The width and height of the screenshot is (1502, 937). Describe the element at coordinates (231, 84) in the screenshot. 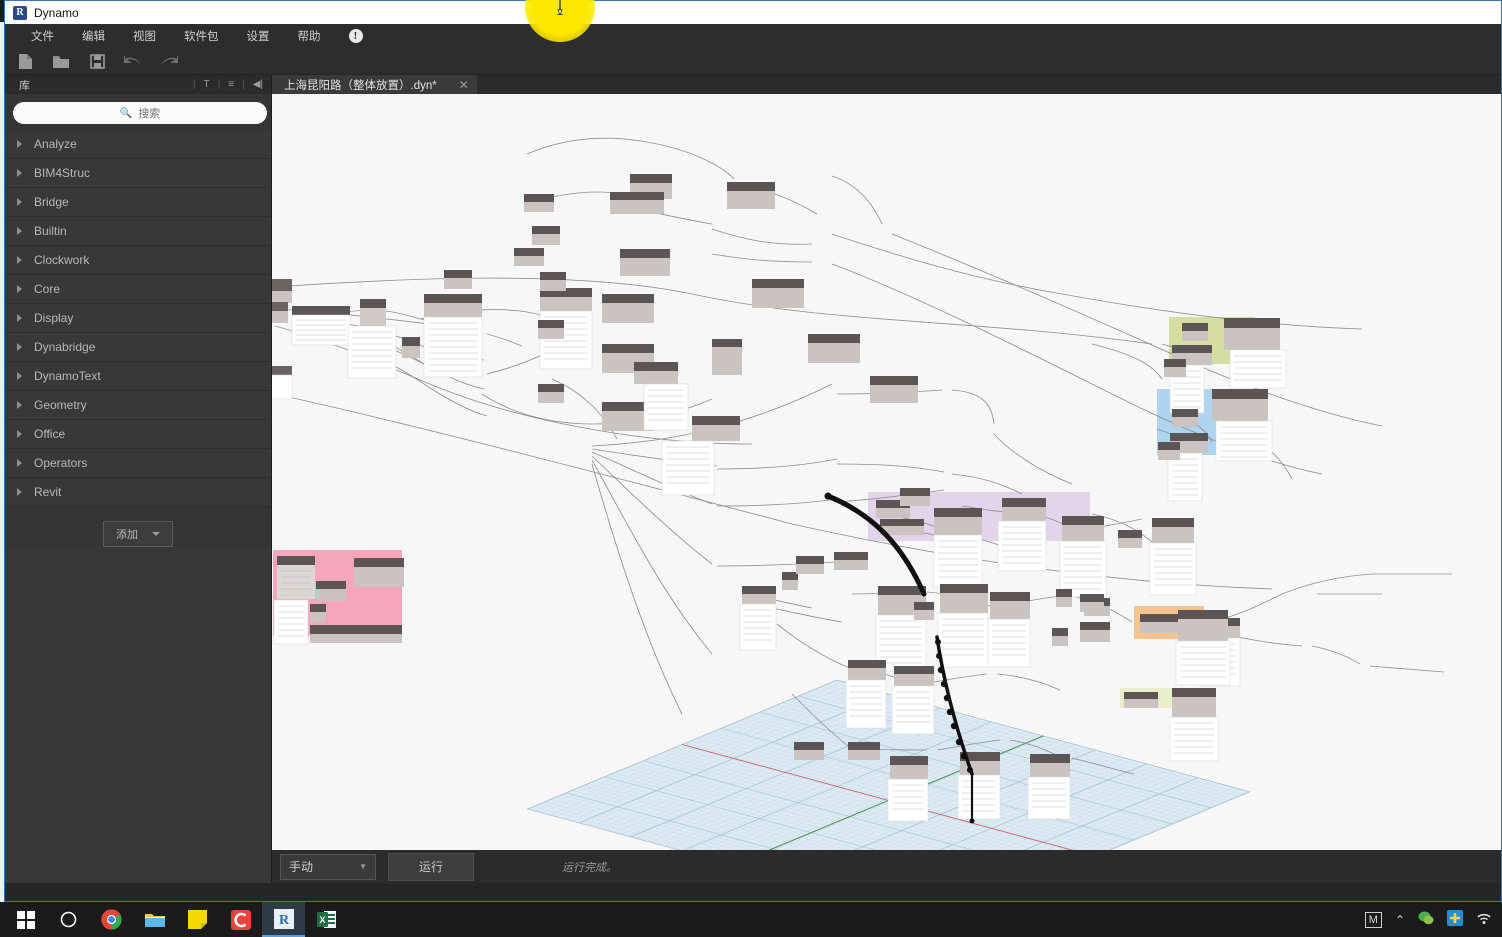

I see `library-list-icon: ≡` at that location.